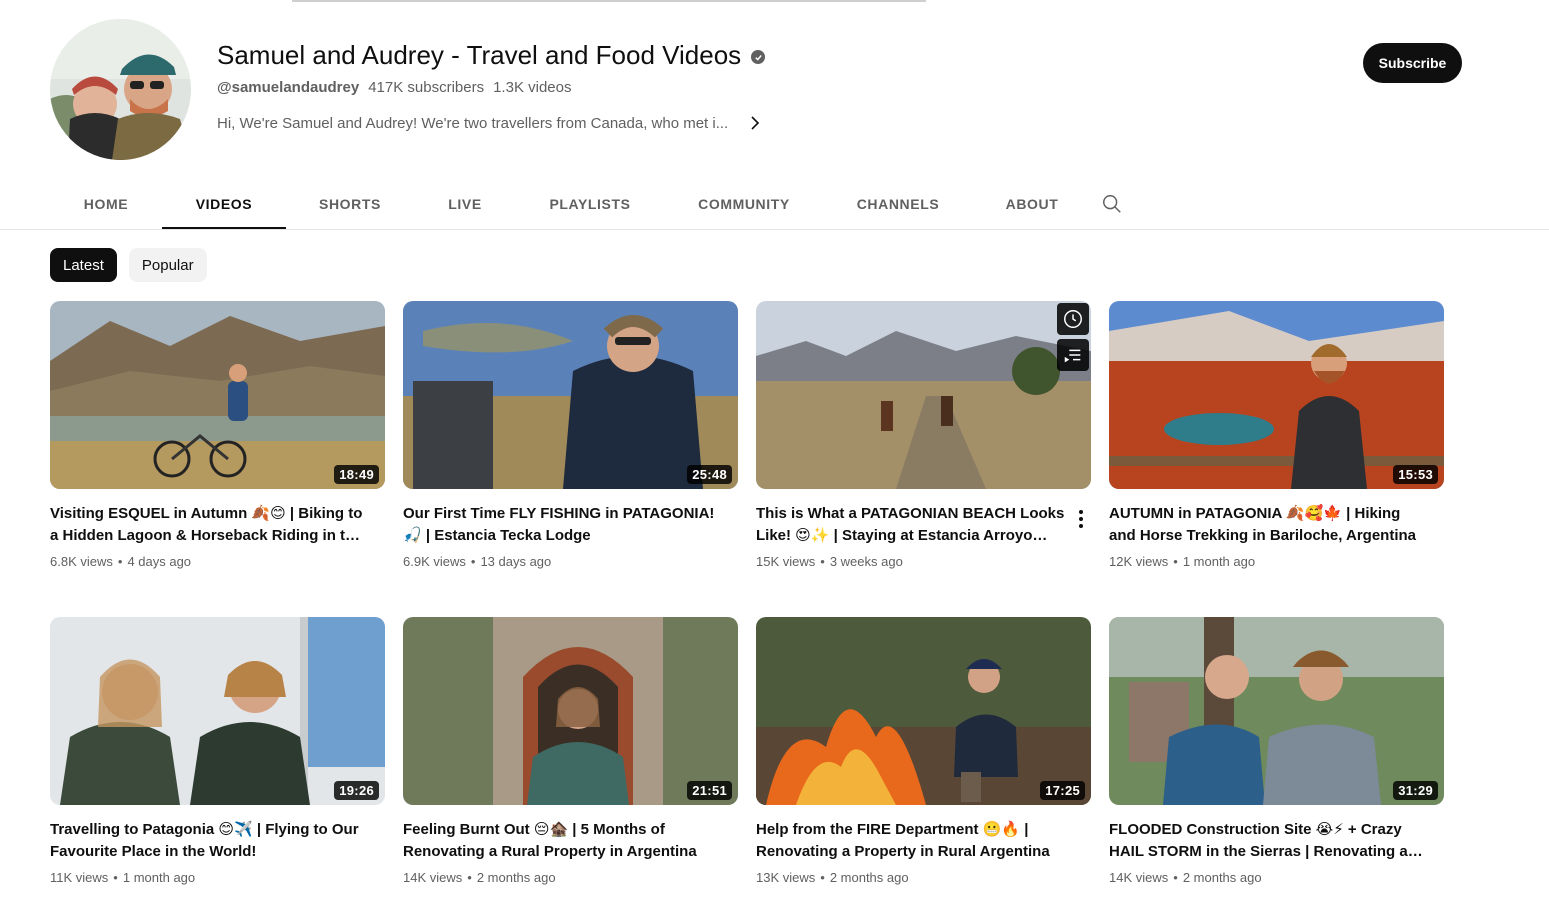 The height and width of the screenshot is (917, 1549). I want to click on hover-actions, so click(1073, 337).